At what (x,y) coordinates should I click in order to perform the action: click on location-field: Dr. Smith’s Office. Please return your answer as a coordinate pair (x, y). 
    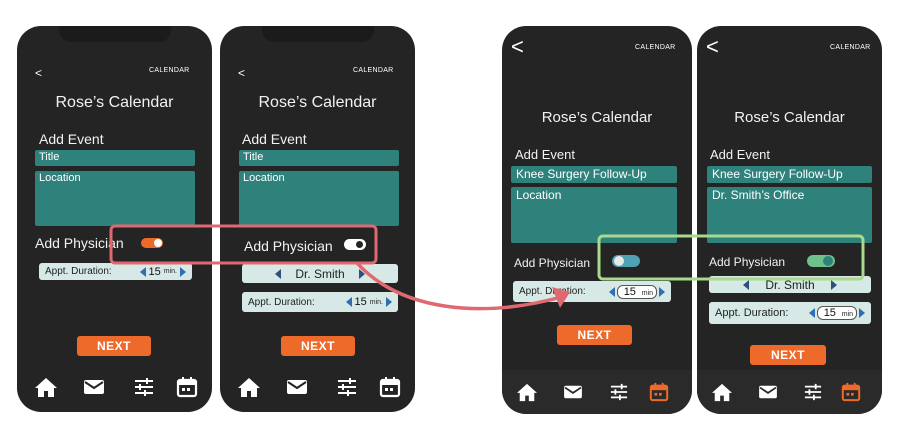
    Looking at the image, I should click on (789, 215).